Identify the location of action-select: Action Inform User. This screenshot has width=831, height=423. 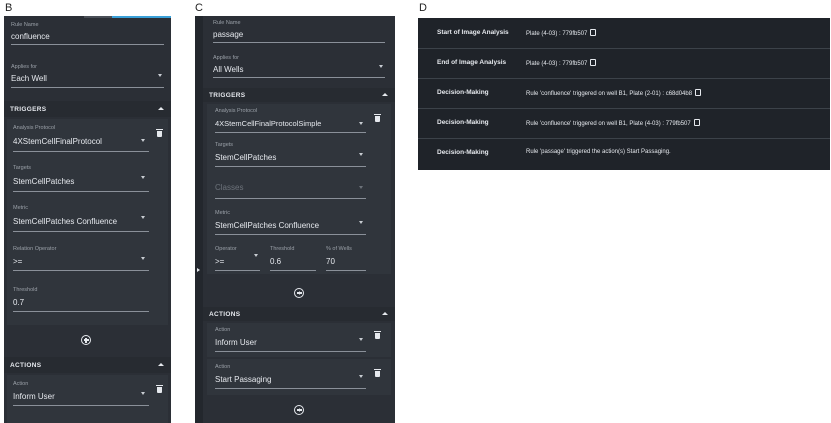
(81, 393).